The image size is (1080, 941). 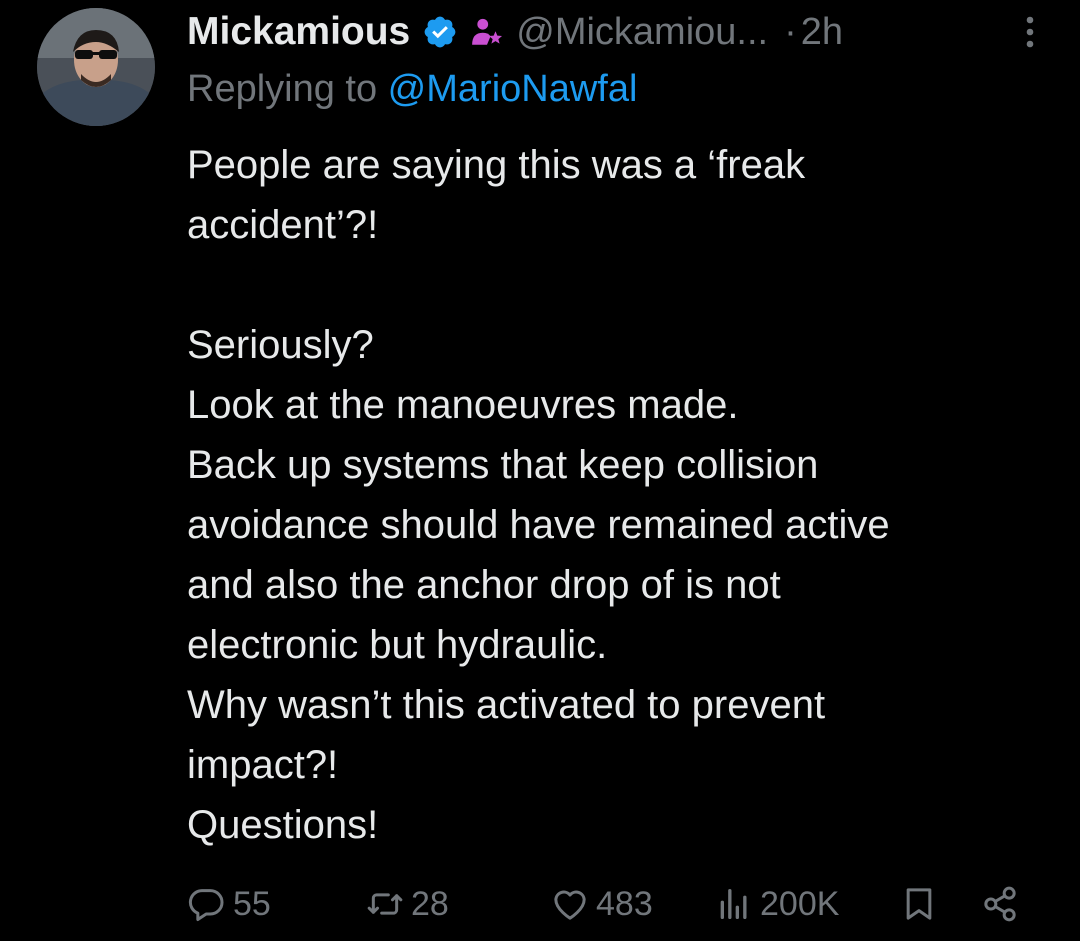 What do you see at coordinates (463, 405) in the screenshot?
I see `tweet-line: Look at the manoeuvres made.` at bounding box center [463, 405].